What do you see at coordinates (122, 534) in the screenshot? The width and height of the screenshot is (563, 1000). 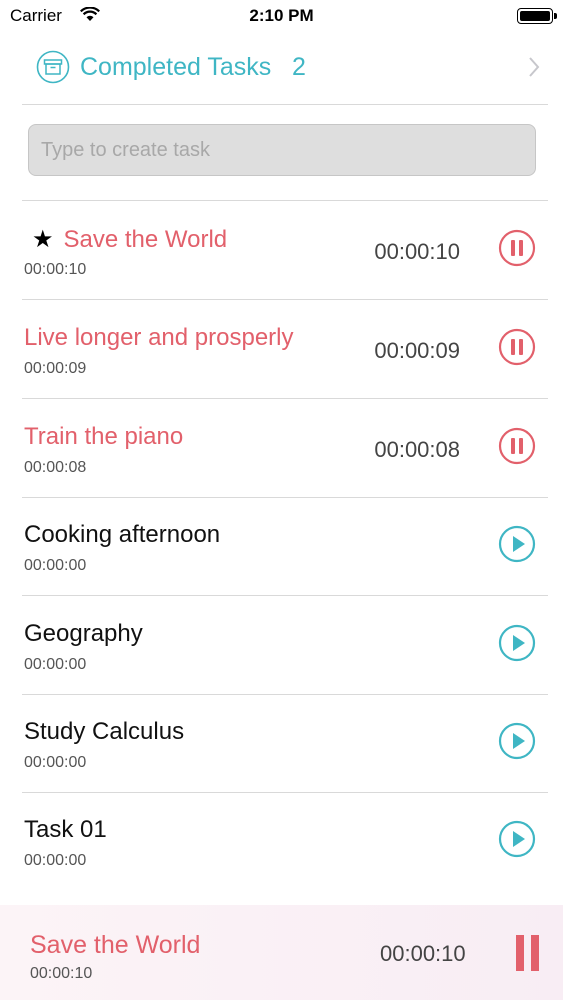 I see `task-title: Cooking afternoon` at bounding box center [122, 534].